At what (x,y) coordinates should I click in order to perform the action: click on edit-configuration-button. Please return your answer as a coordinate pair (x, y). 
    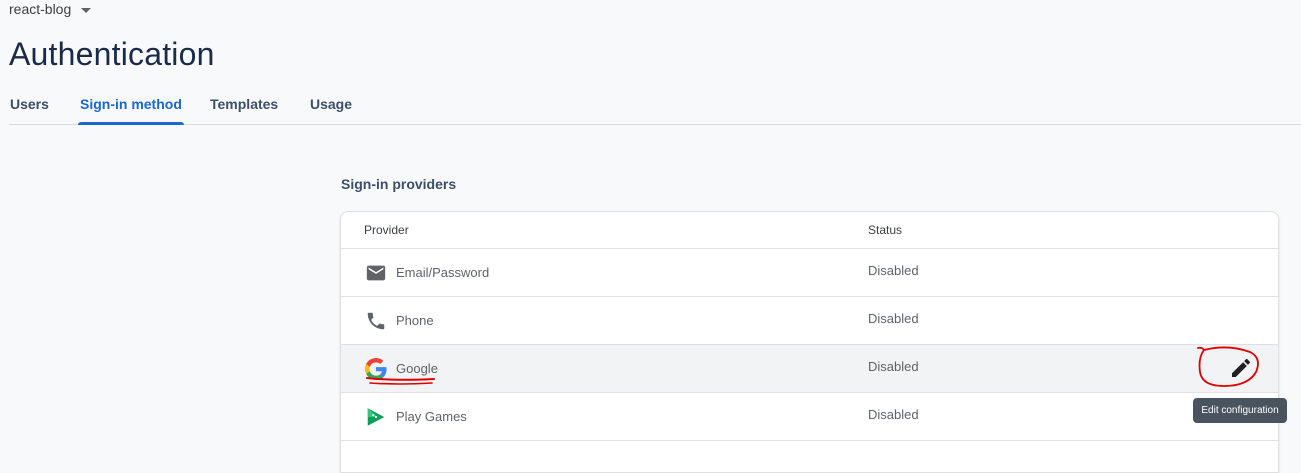
    Looking at the image, I should click on (1241, 368).